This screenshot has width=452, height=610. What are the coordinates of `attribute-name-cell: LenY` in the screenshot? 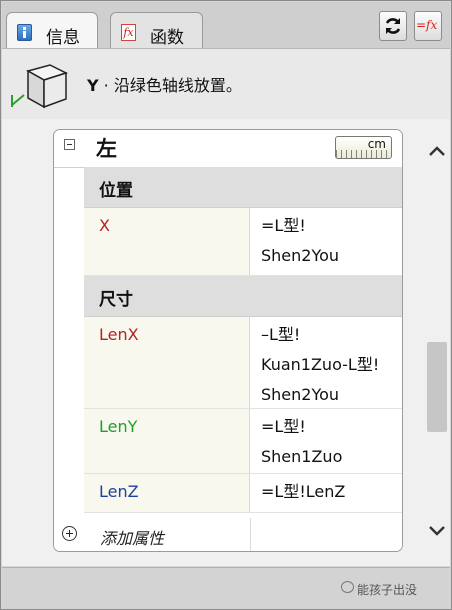 It's located at (167, 441).